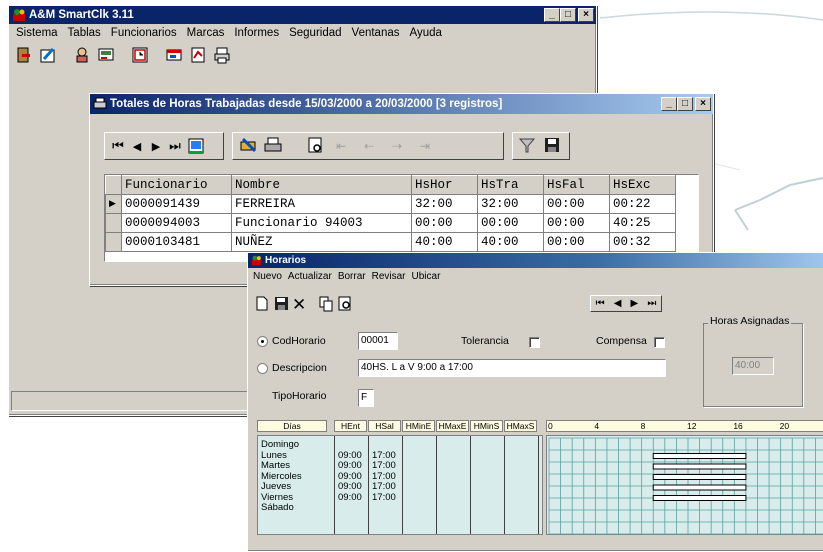 The width and height of the screenshot is (823, 552). What do you see at coordinates (315, 33) in the screenshot?
I see `menu-seguridad: Seguridad` at bounding box center [315, 33].